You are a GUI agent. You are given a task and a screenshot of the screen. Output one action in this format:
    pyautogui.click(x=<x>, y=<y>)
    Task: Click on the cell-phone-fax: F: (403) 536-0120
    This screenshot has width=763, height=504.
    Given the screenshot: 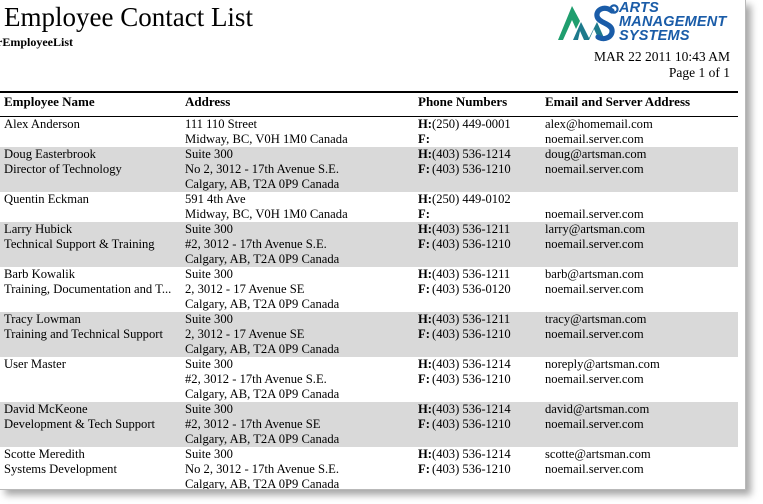 What is the action you would take?
    pyautogui.click(x=478, y=289)
    